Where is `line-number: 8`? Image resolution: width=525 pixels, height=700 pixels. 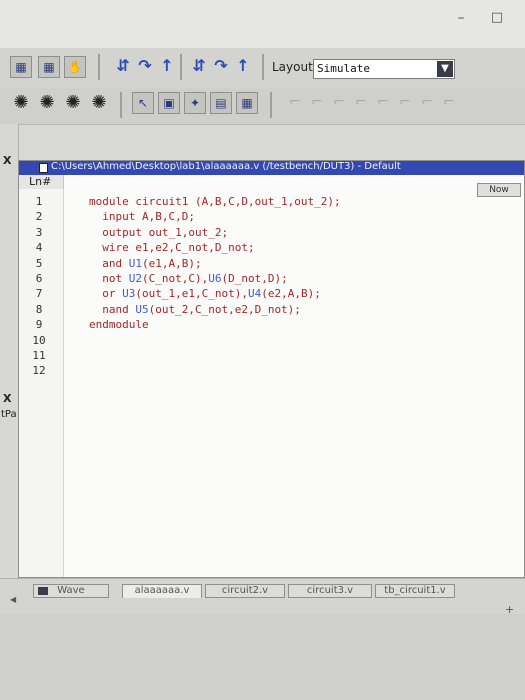
line-number: 8 is located at coordinates (39, 309).